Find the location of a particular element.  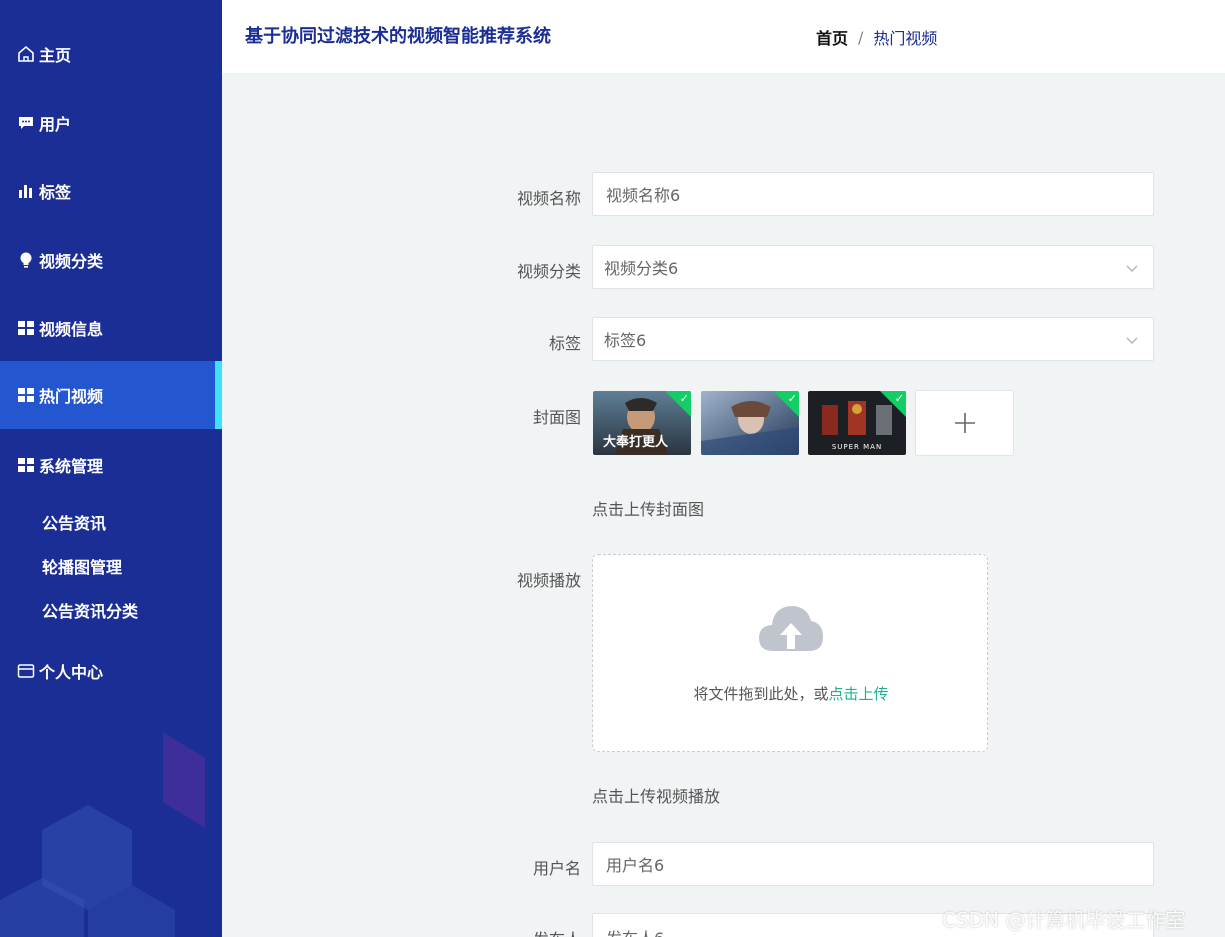

card-icon is located at coordinates (26, 671).